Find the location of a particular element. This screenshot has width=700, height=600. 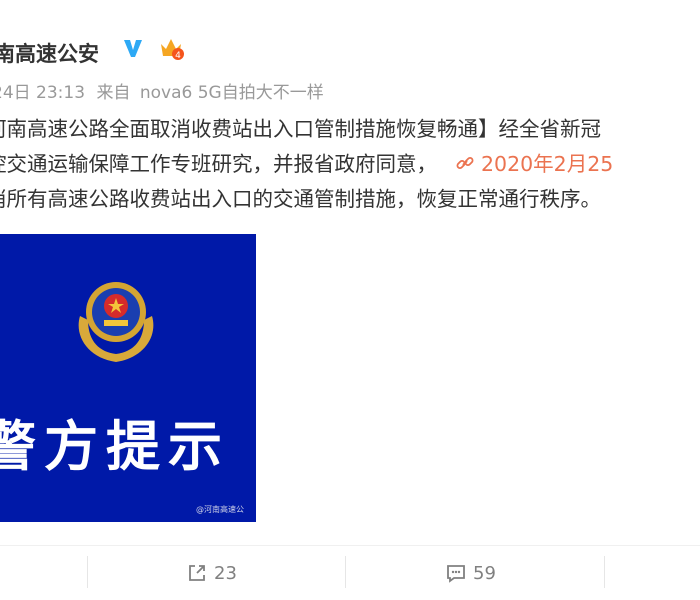

post-link-text: 2020年2月25 is located at coordinates (547, 164).